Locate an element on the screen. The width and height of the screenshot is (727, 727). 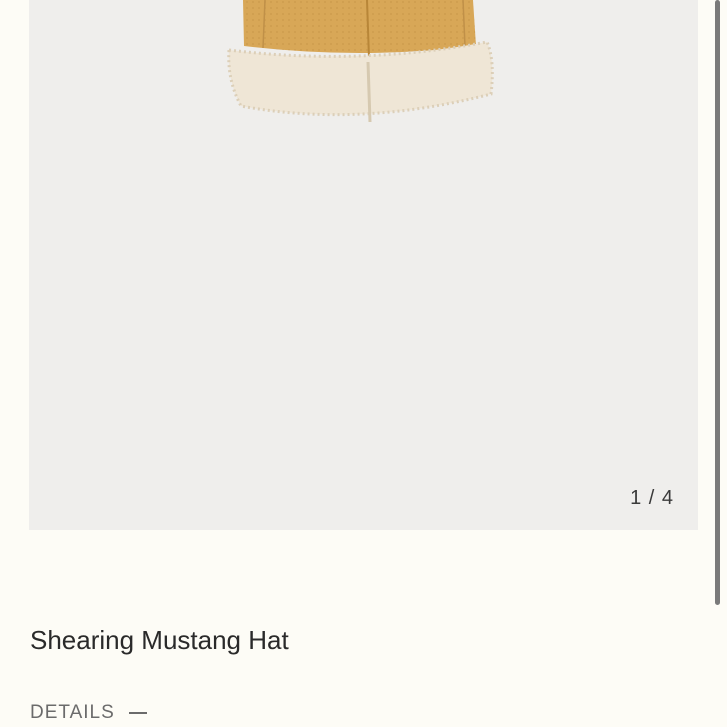
product-title: Shearing Mustang Hat is located at coordinates (159, 640).